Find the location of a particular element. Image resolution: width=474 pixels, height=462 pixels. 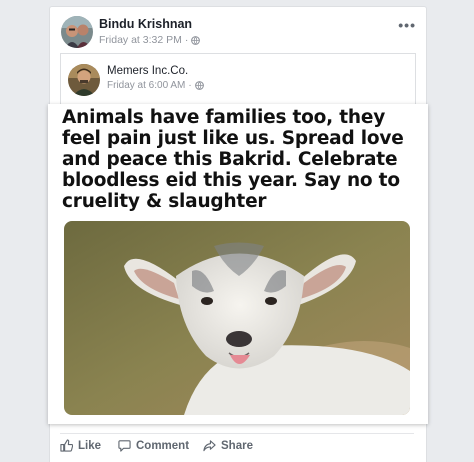

share-label: Share is located at coordinates (237, 445).